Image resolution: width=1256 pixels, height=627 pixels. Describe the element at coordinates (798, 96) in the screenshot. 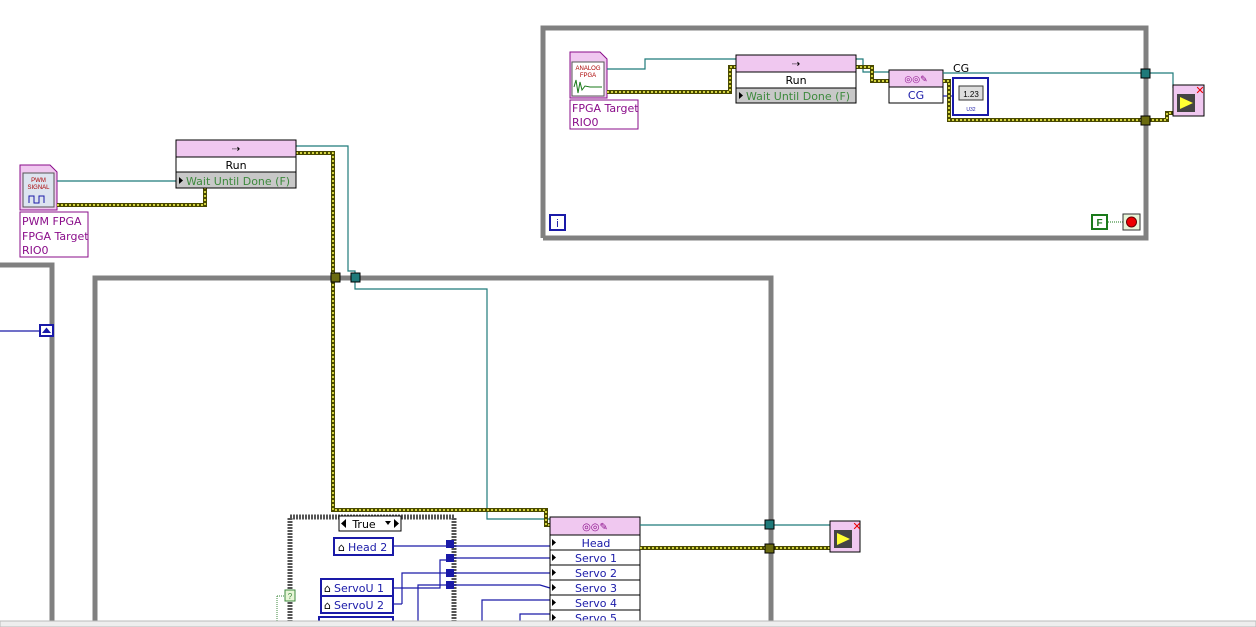

I see `svg-text: Wait Until Done (F)` at that location.